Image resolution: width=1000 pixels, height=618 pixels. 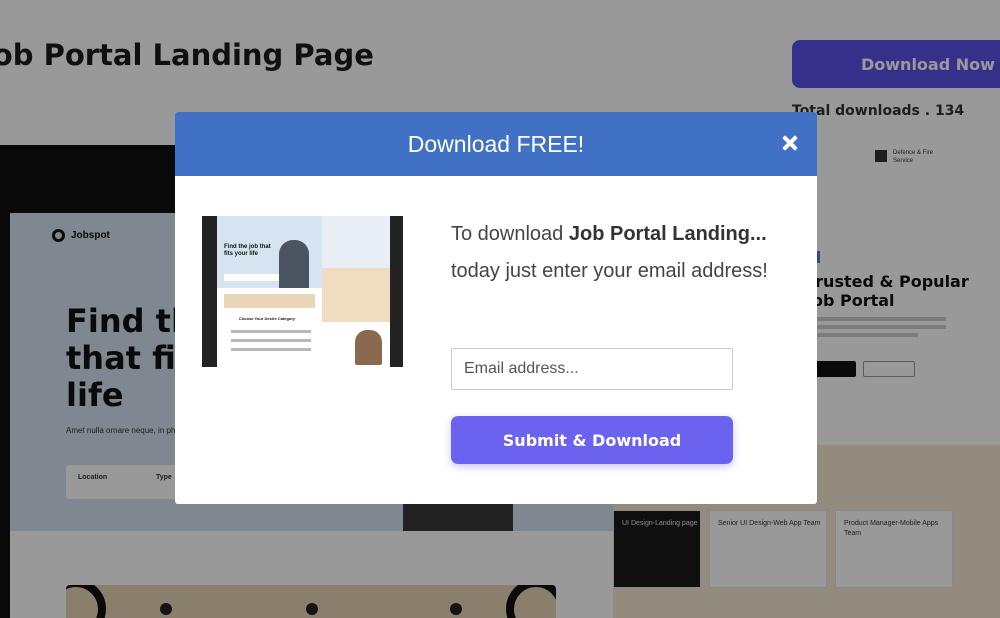 I want to click on thumbnail-category-title: Choose Your Desire Category, so click(x=267, y=318).